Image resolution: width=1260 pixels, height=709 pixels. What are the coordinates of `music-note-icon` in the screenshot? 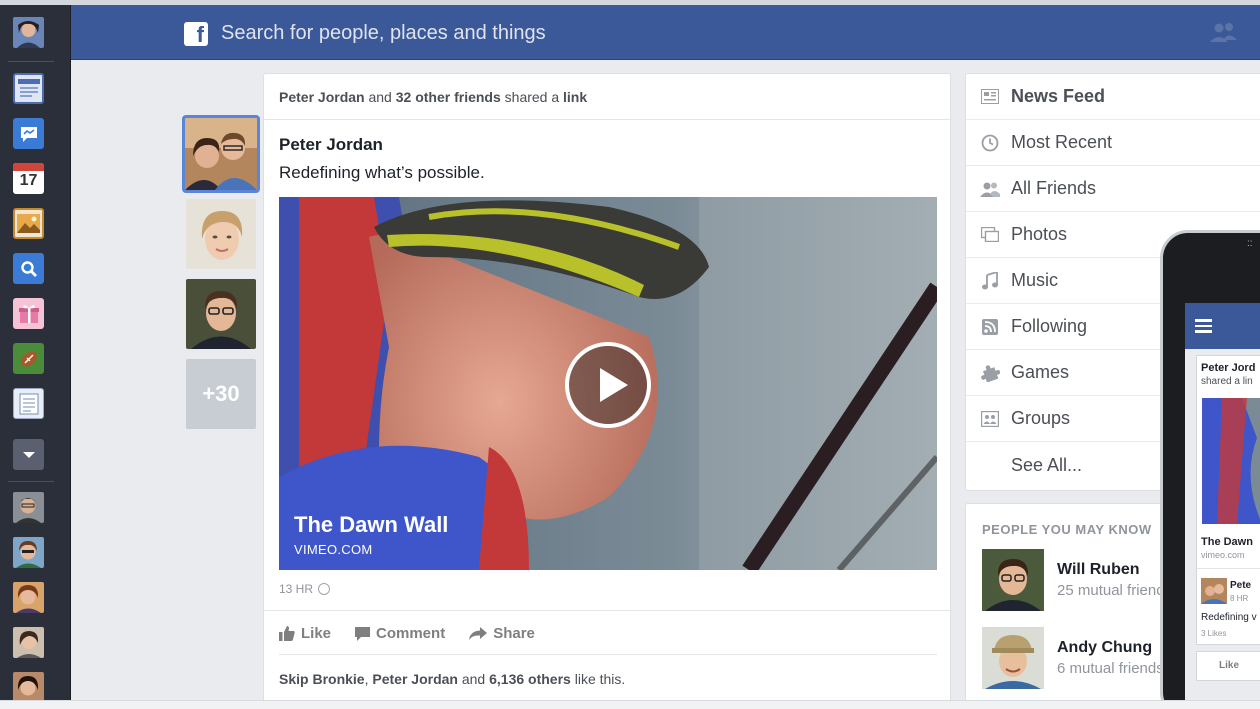 It's located at (990, 281).